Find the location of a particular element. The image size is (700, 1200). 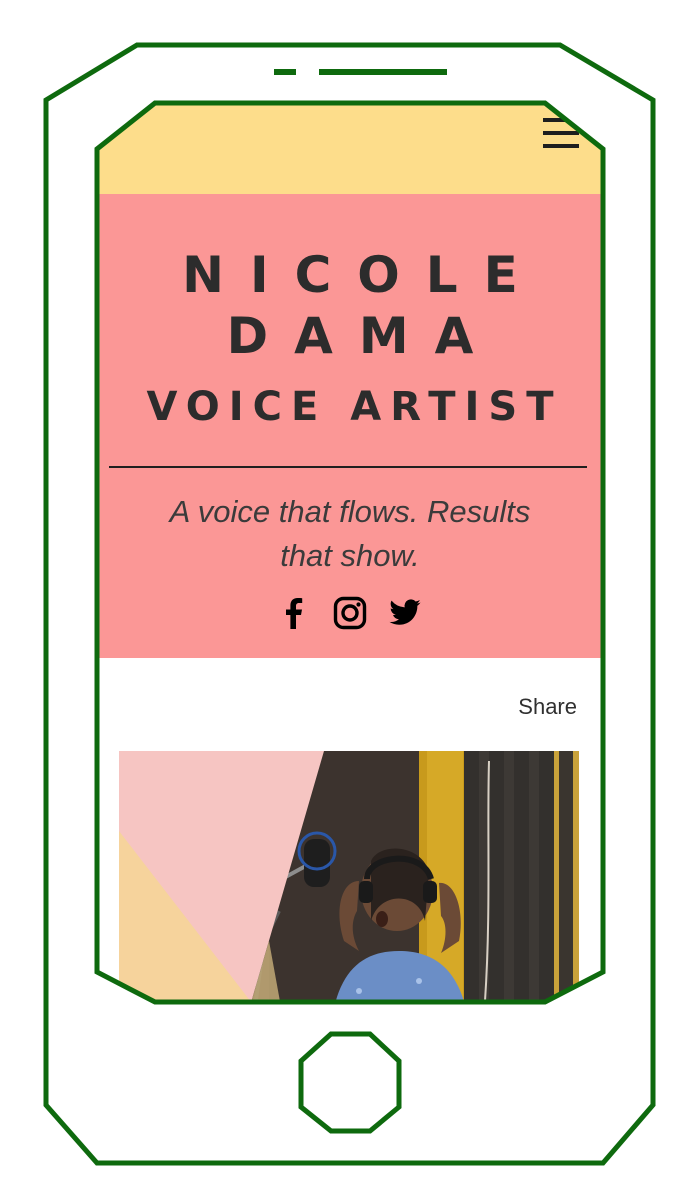

social-links is located at coordinates (352, 613).